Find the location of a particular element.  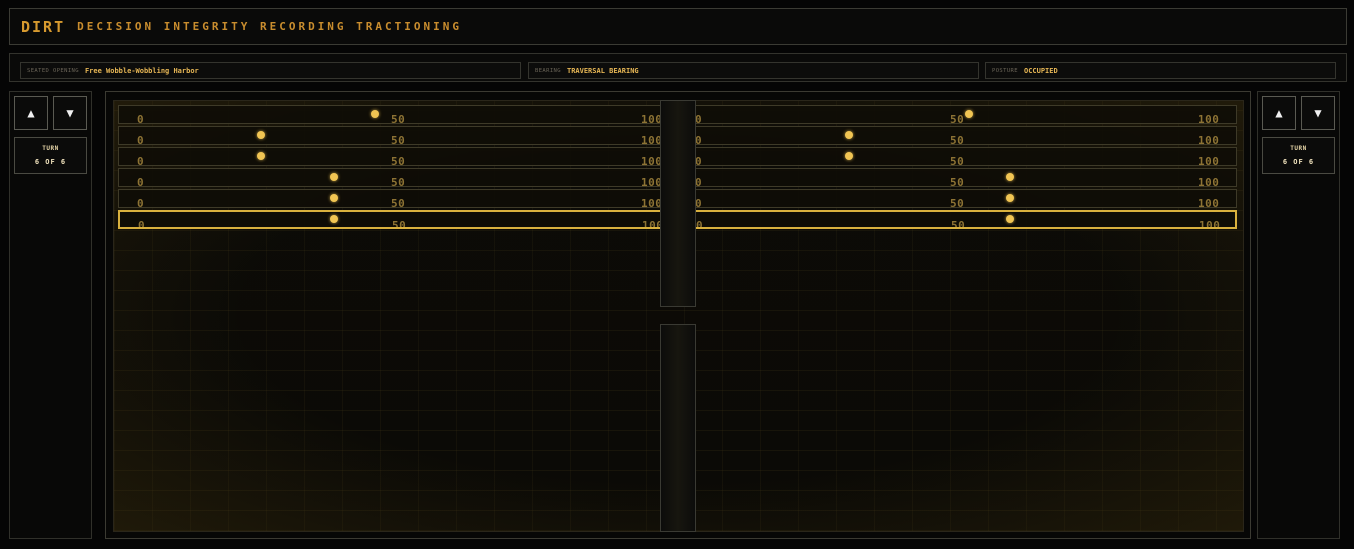

app-brand: DIRT is located at coordinates (43, 26).